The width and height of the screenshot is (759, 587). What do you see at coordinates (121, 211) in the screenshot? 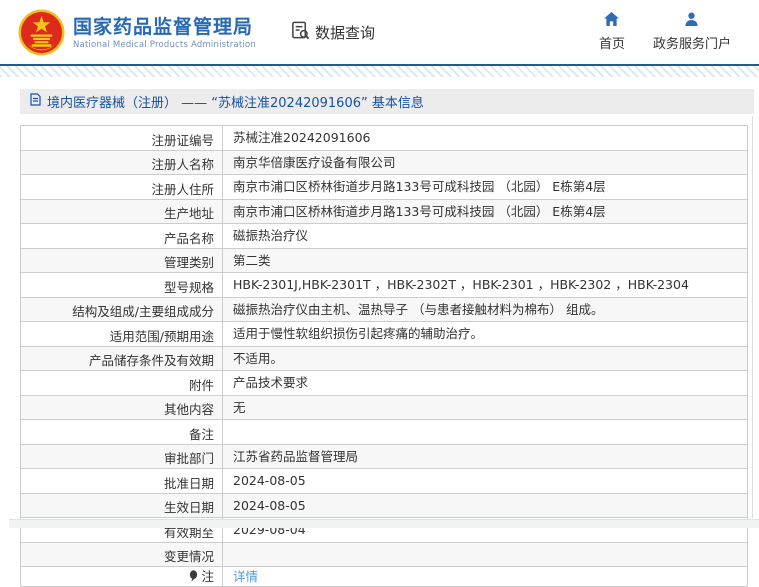
I see `row-label: 生产地址` at bounding box center [121, 211].